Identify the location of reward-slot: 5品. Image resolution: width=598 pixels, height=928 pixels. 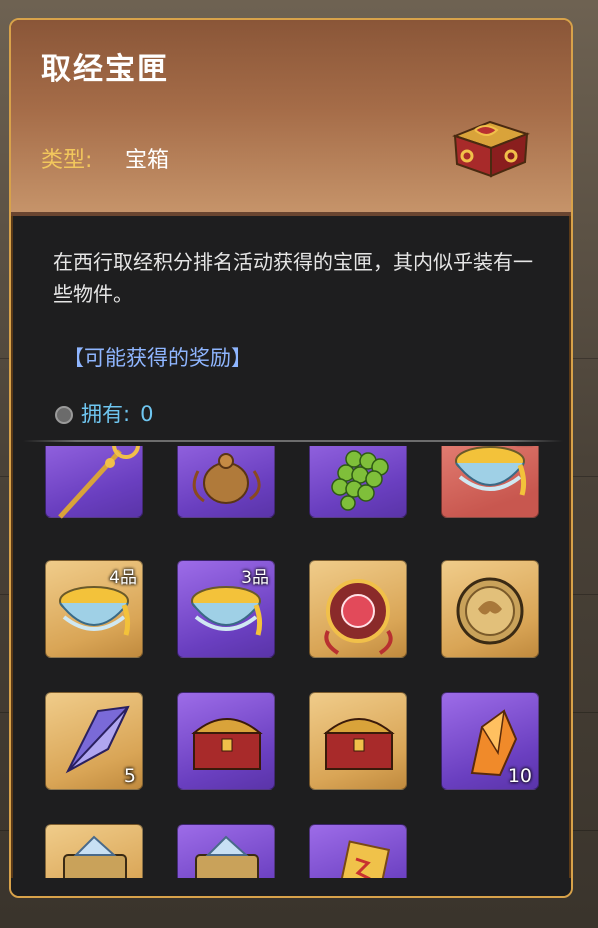
(490, 482).